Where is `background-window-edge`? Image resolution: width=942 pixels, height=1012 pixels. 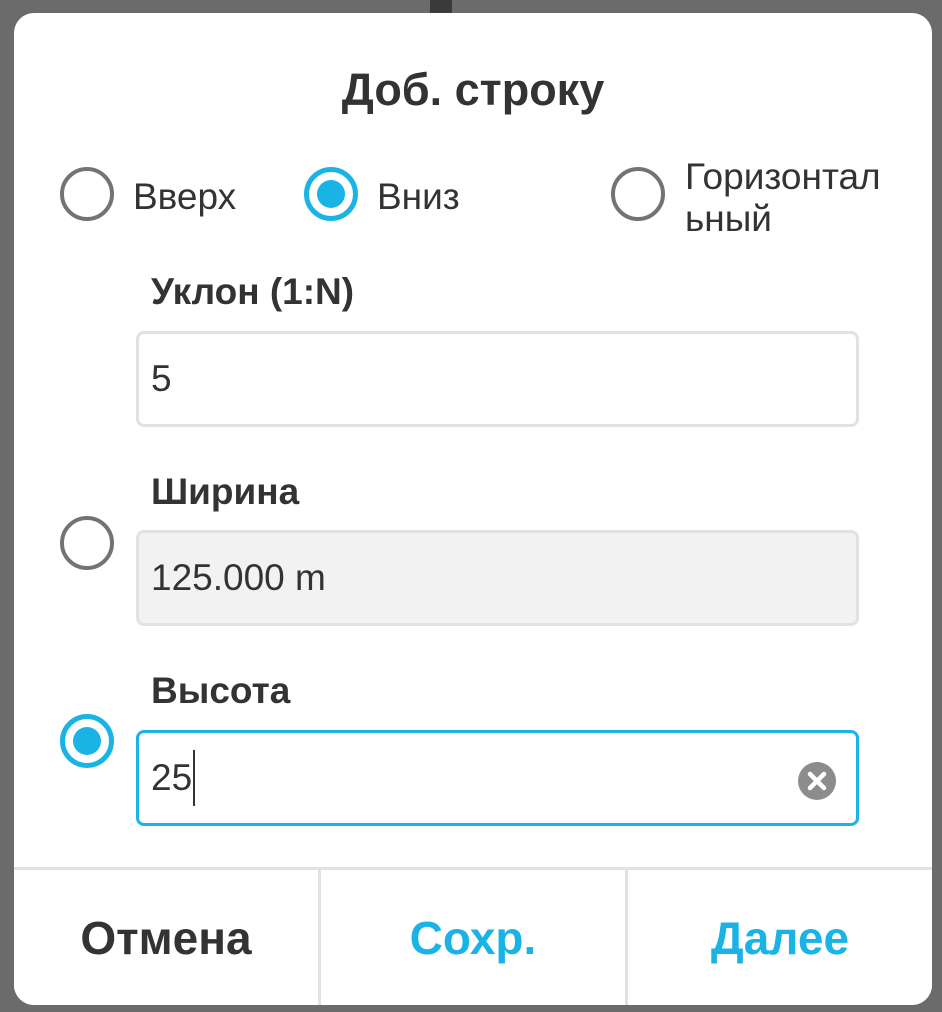 background-window-edge is located at coordinates (441, 7).